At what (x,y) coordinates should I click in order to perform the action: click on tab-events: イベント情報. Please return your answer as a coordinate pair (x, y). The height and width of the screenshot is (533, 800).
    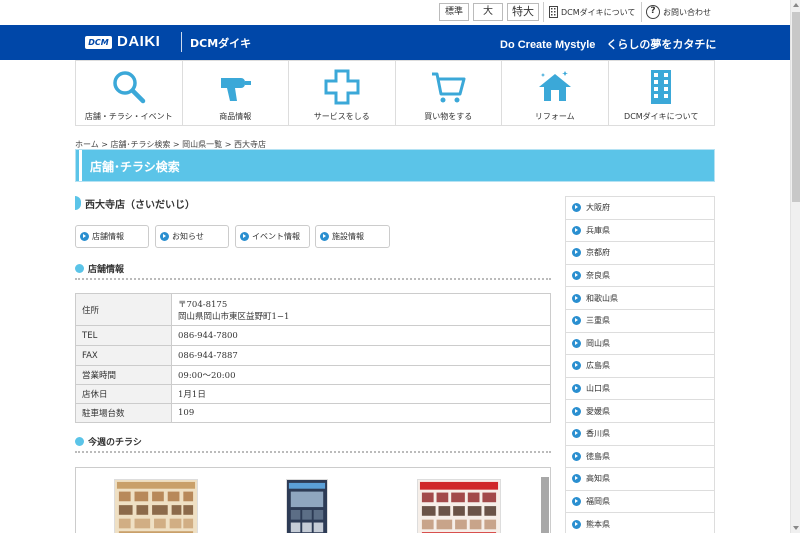
    Looking at the image, I should click on (272, 236).